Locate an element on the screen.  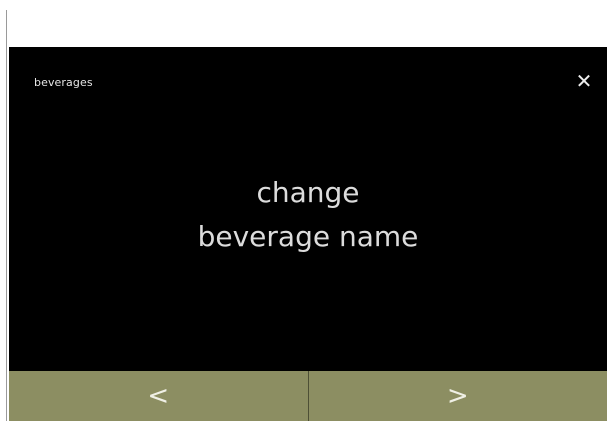
message-line-1: change is located at coordinates (308, 192).